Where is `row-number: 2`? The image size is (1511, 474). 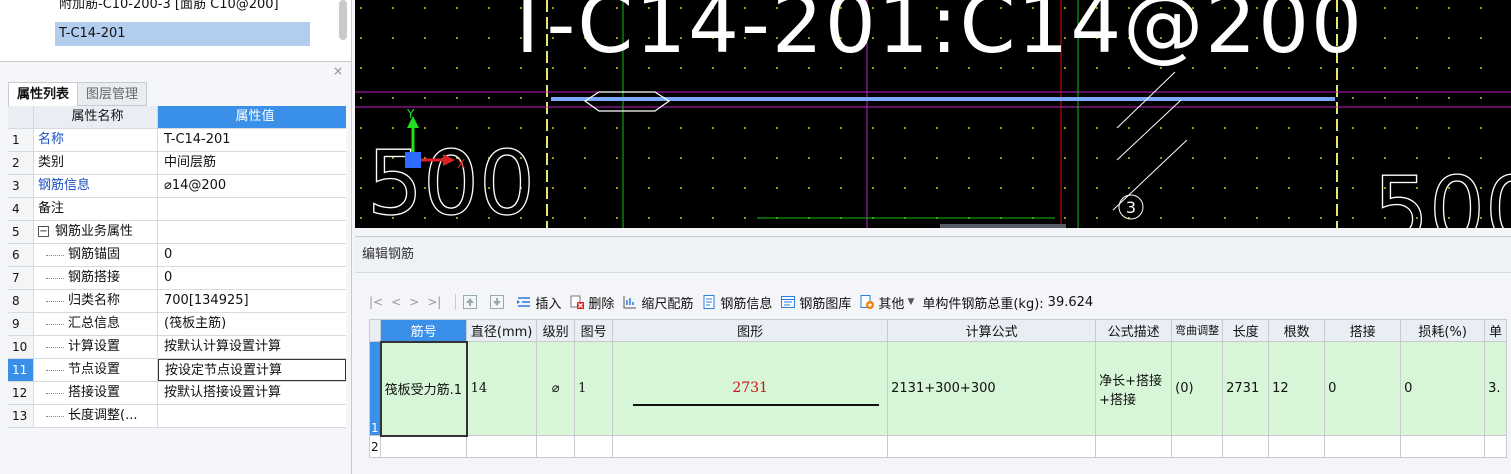 row-number: 2 is located at coordinates (375, 446).